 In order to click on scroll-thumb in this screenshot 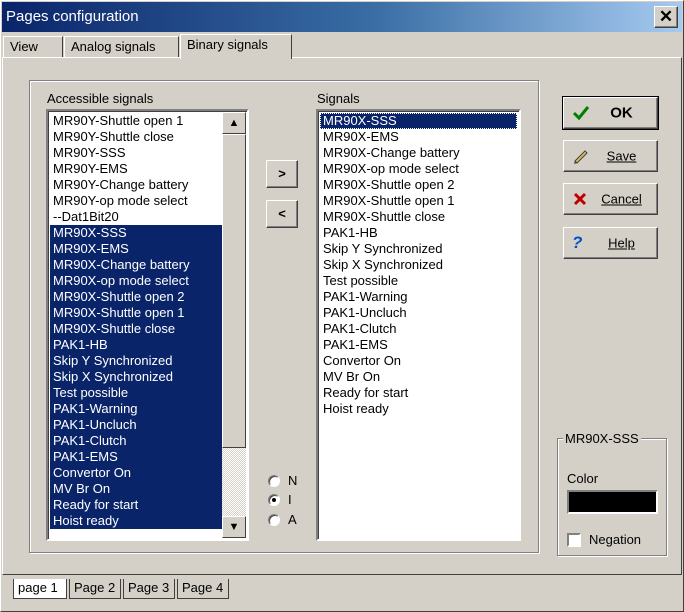, I will do `click(234, 291)`.